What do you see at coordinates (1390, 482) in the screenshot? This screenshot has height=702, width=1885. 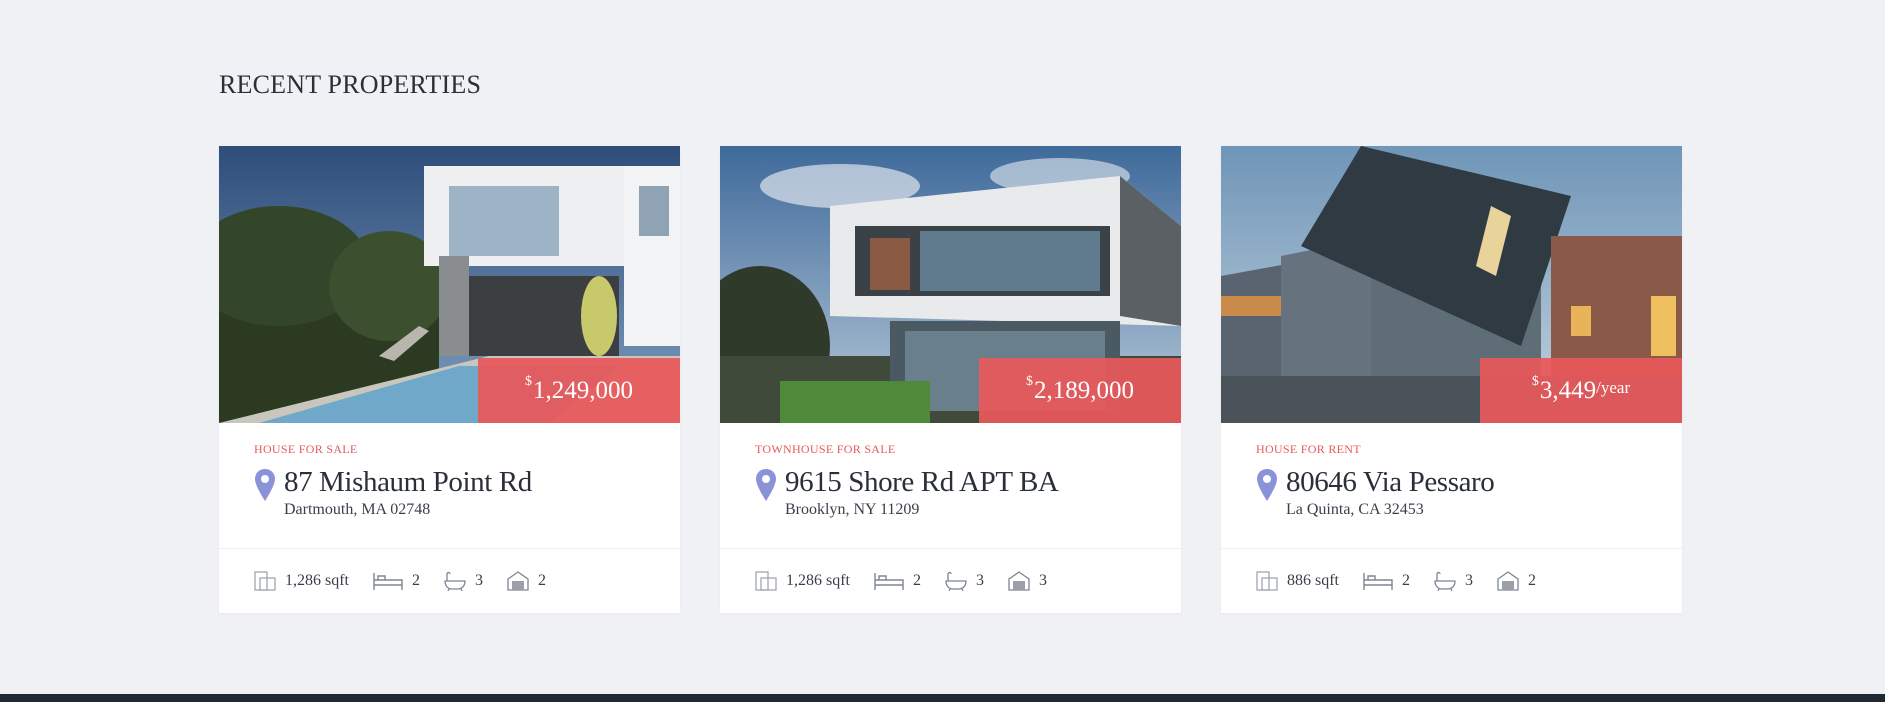 I see `property-address: 80646 Via Pessaro` at bounding box center [1390, 482].